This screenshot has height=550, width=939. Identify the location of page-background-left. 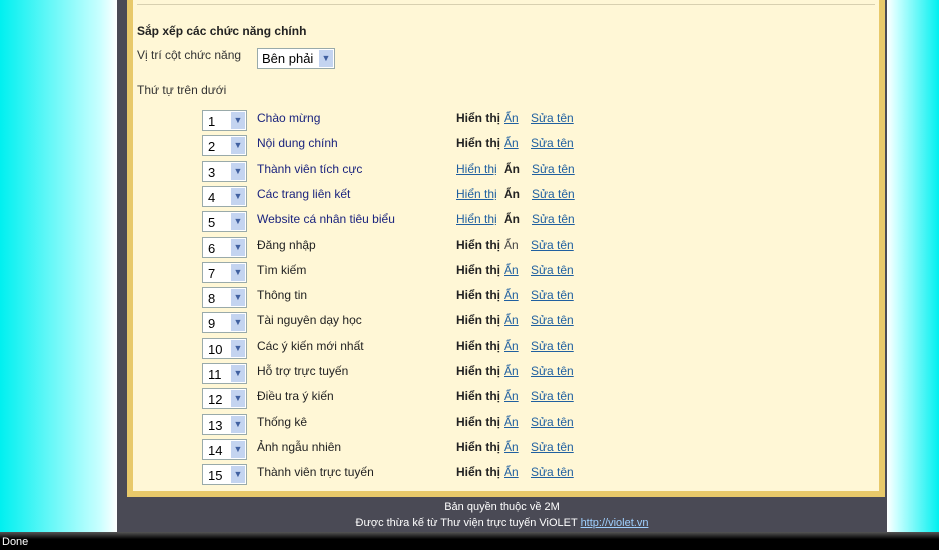
(58, 266).